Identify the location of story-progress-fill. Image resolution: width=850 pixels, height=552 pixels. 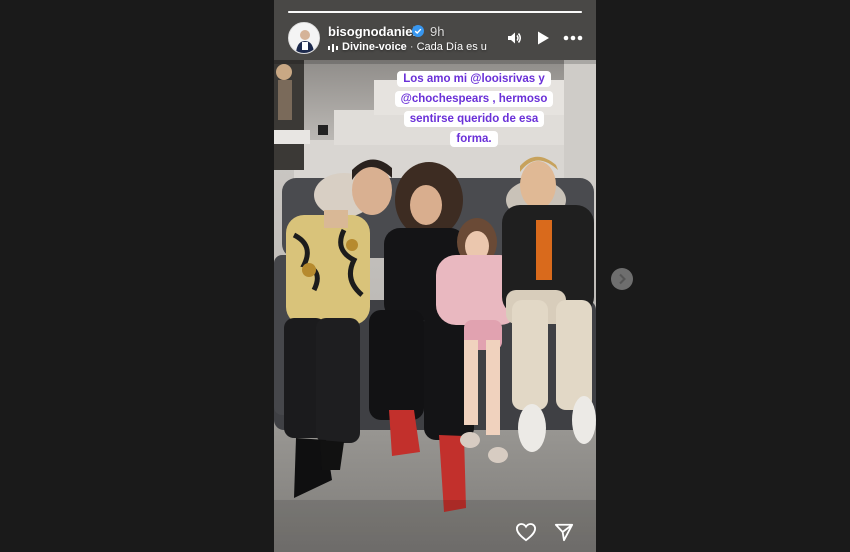
(435, 12).